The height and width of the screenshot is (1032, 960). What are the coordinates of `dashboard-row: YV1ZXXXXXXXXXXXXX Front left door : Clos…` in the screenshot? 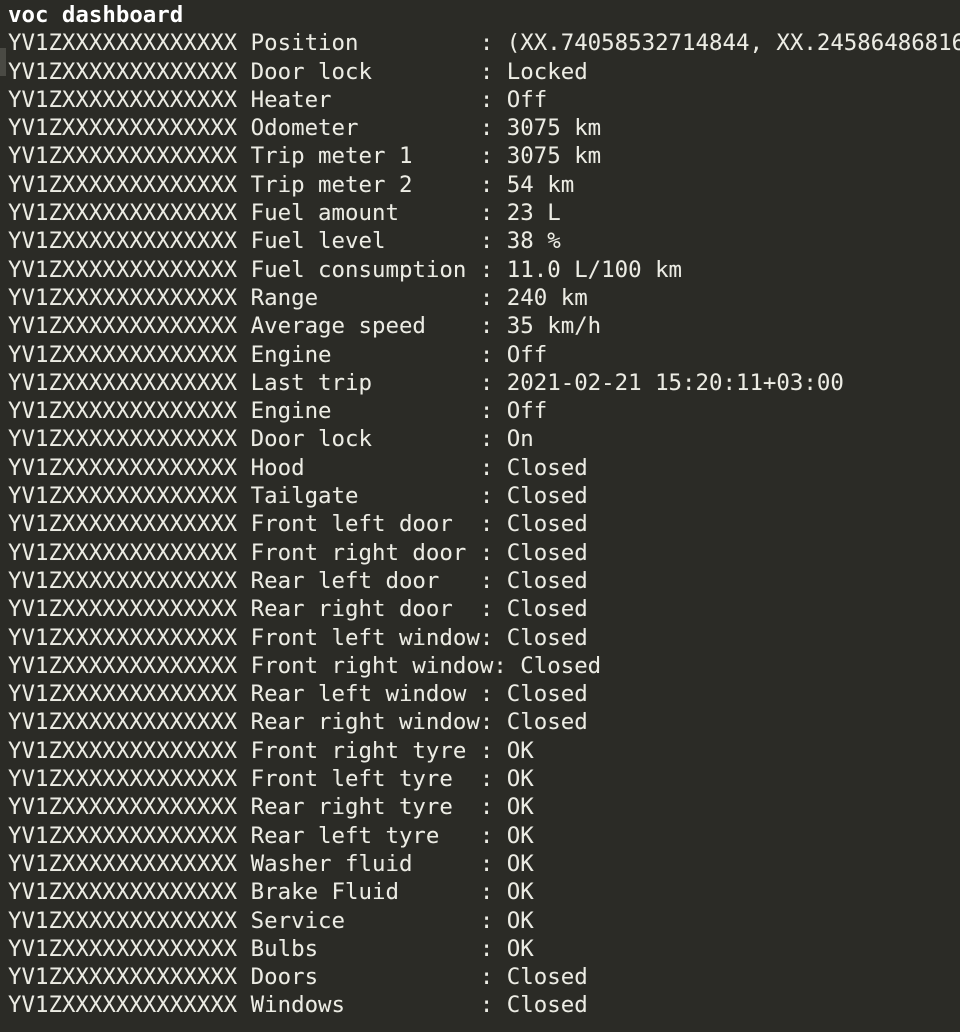 It's located at (298, 524).